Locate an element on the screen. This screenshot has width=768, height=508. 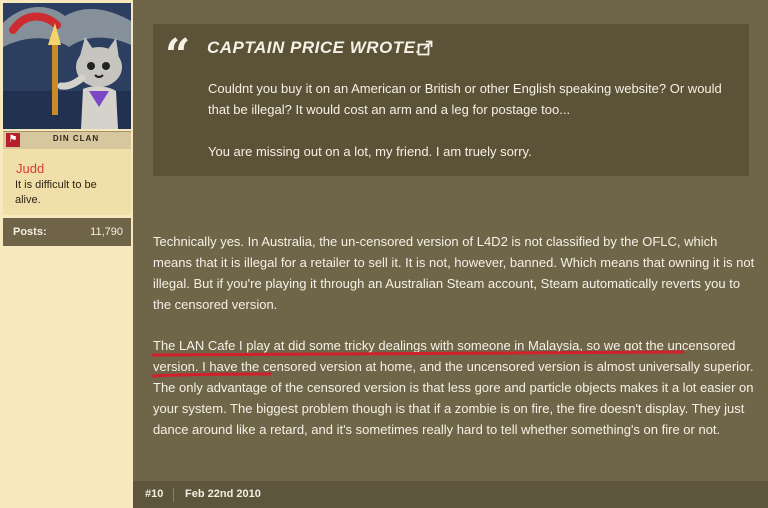
post-date: Feb 22nd 2010 is located at coordinates (223, 494).